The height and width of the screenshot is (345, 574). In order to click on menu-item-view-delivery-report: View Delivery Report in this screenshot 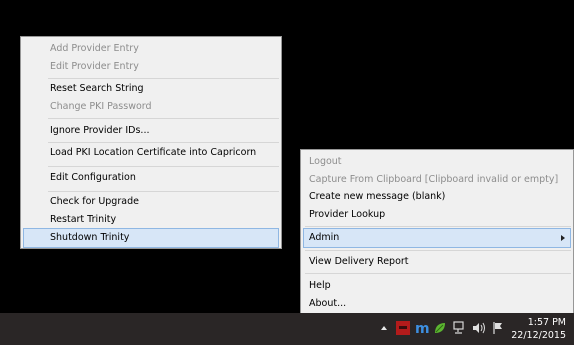, I will do `click(437, 262)`.